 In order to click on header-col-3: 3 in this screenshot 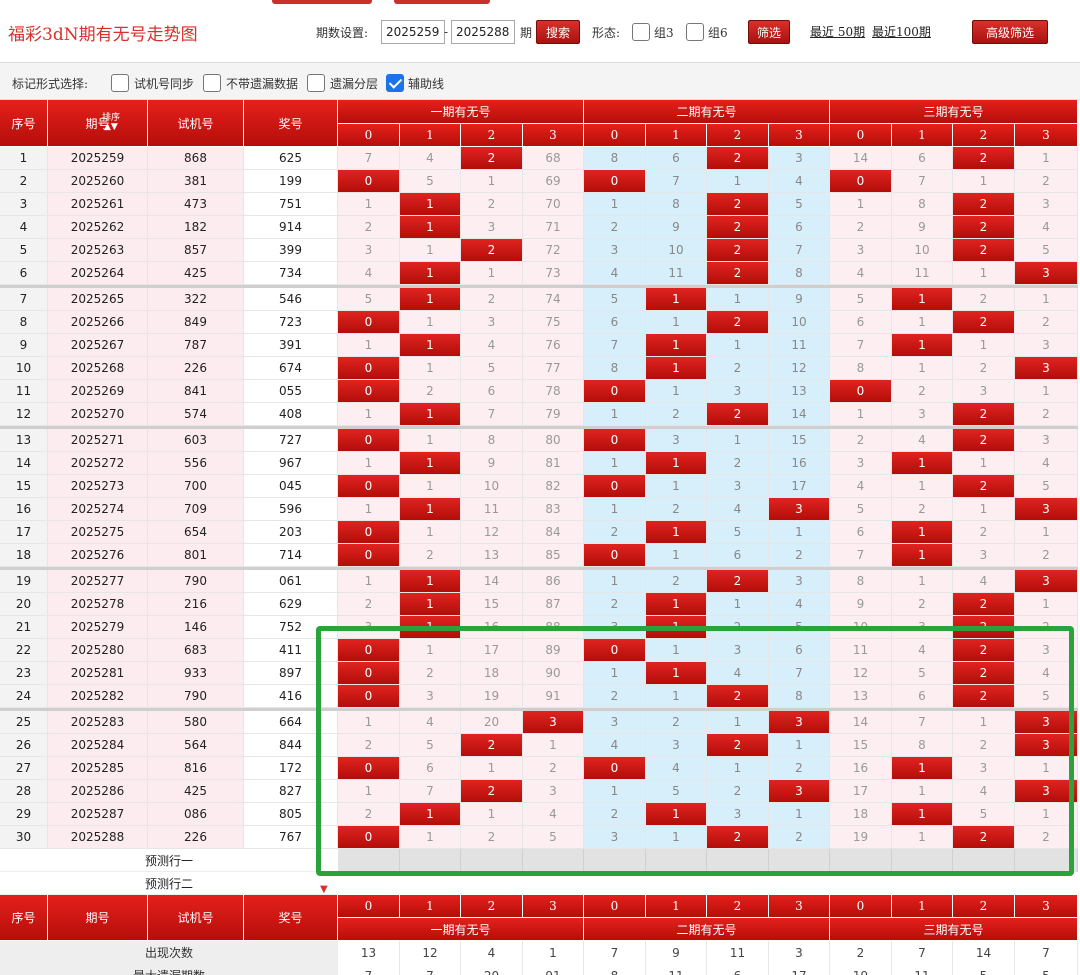, I will do `click(1046, 135)`.